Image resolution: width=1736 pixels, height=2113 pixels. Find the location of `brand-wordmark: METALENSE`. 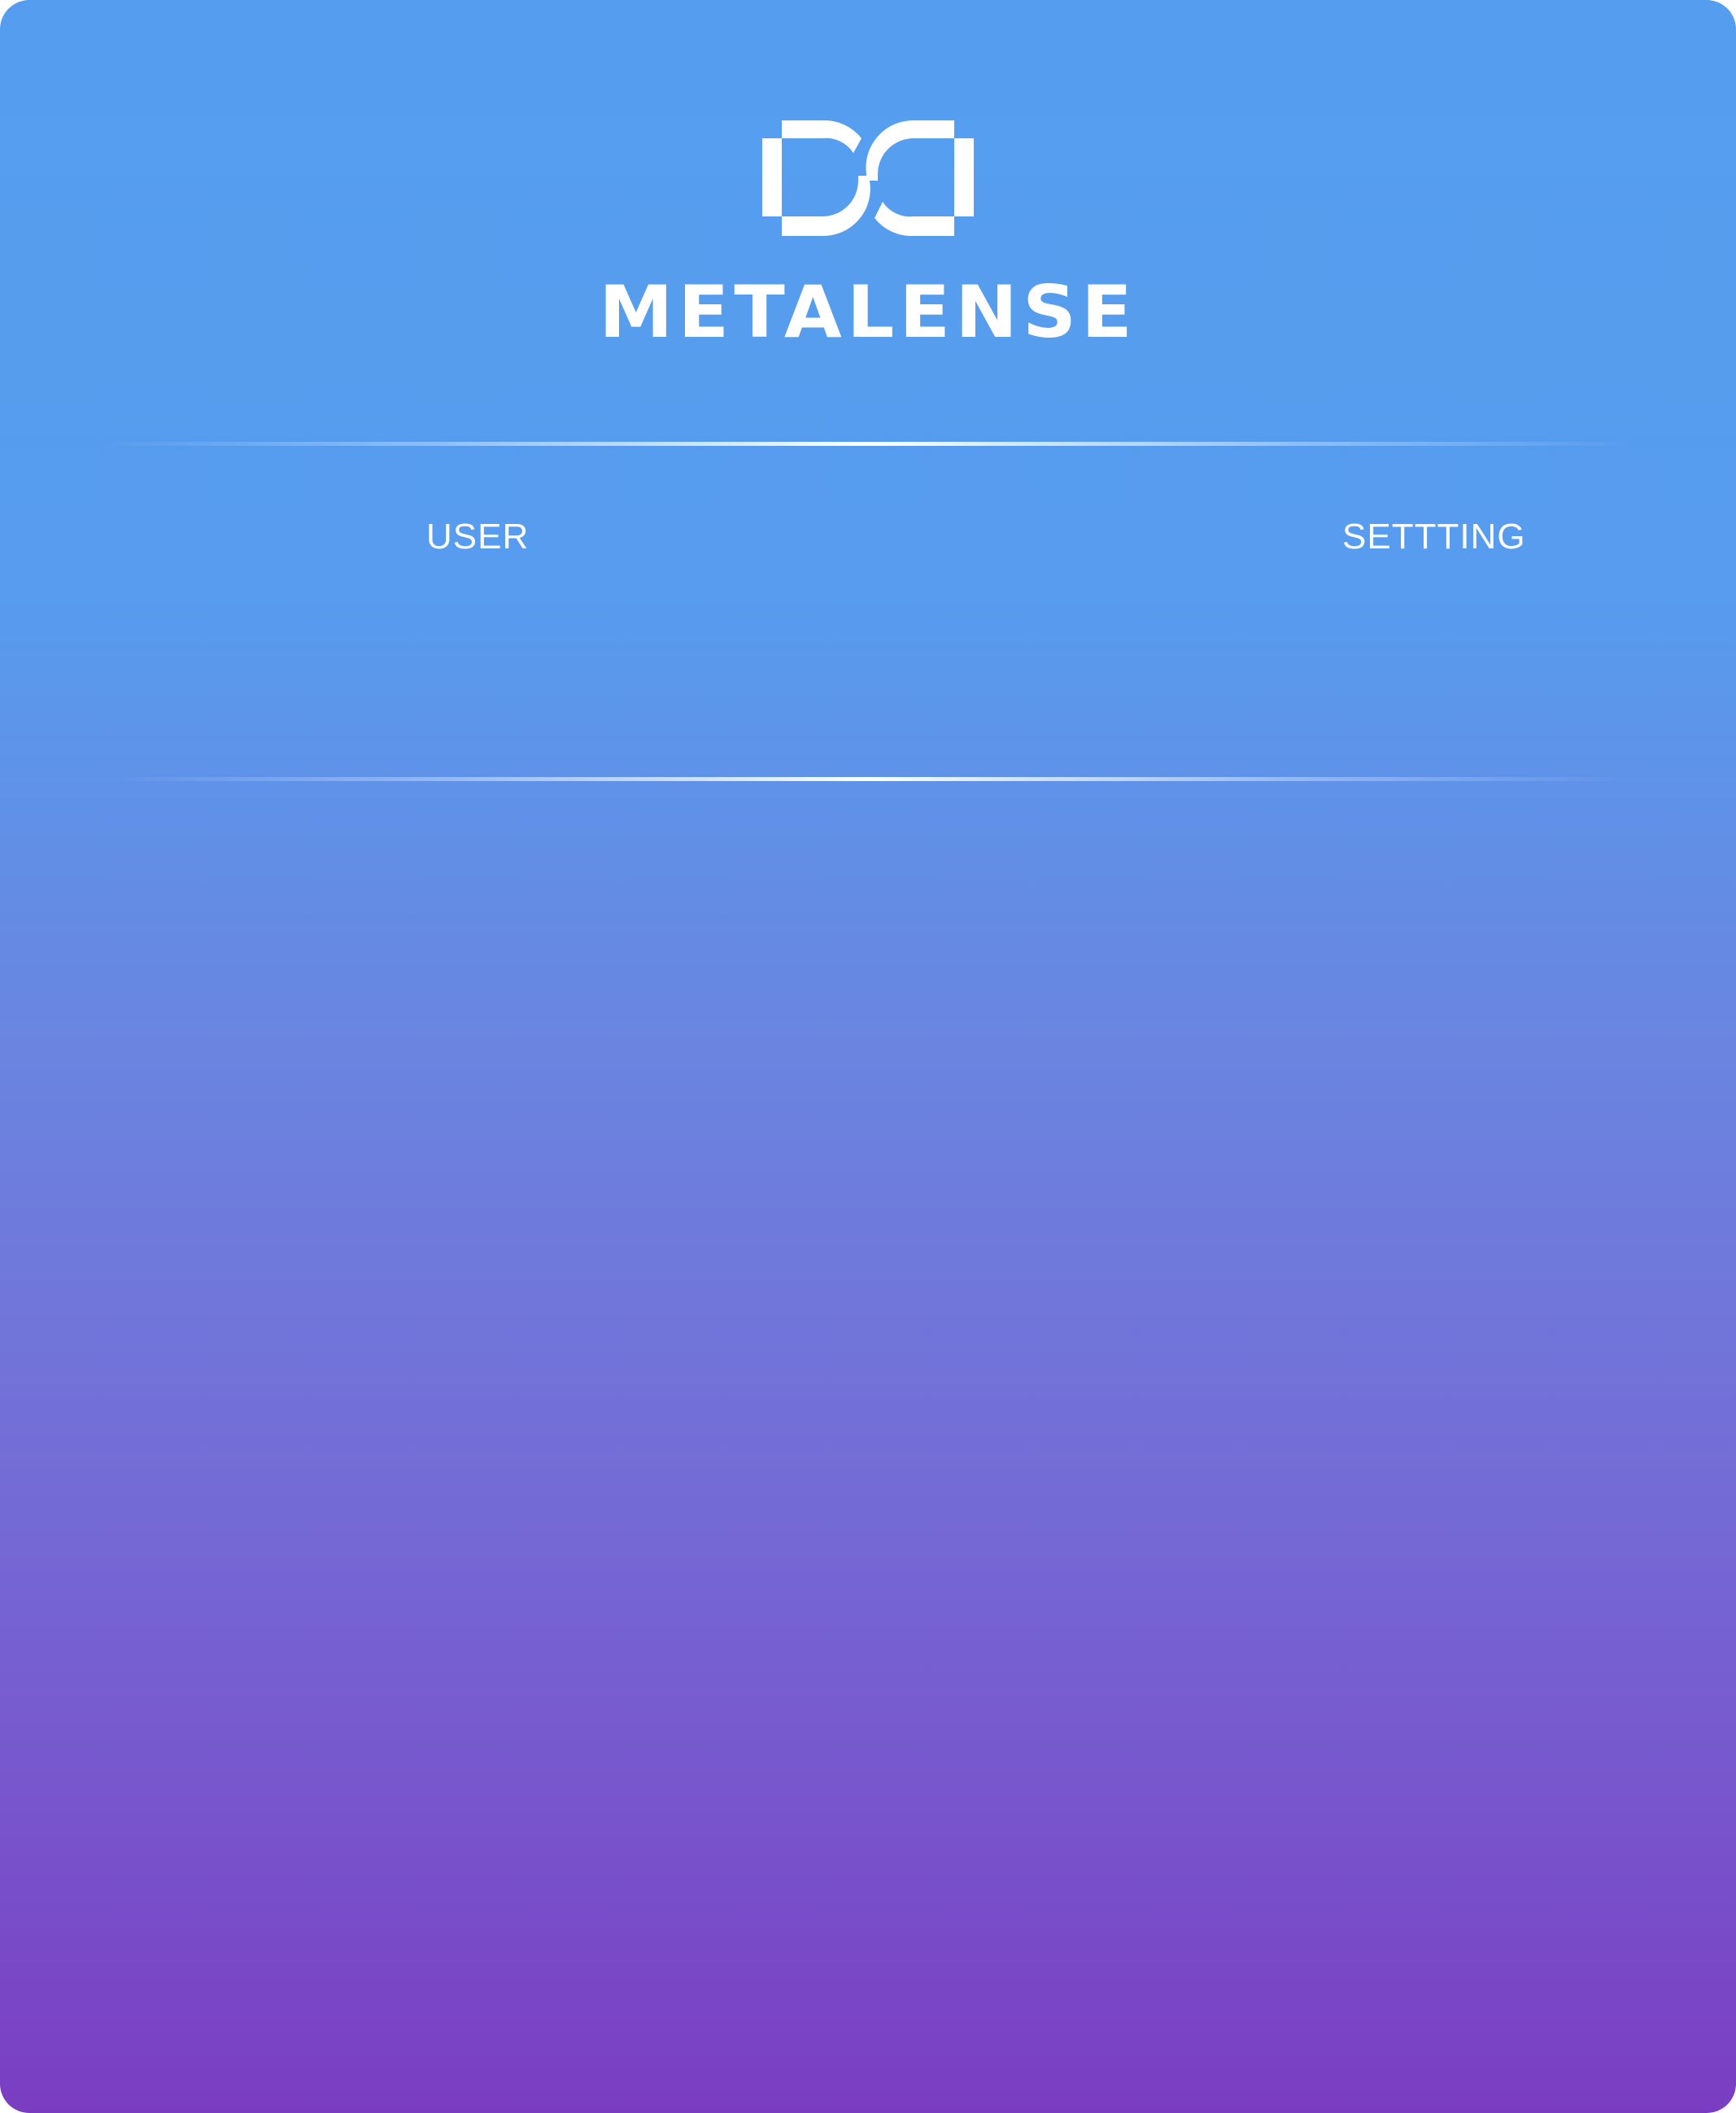

brand-wordmark: METALENSE is located at coordinates (868, 312).